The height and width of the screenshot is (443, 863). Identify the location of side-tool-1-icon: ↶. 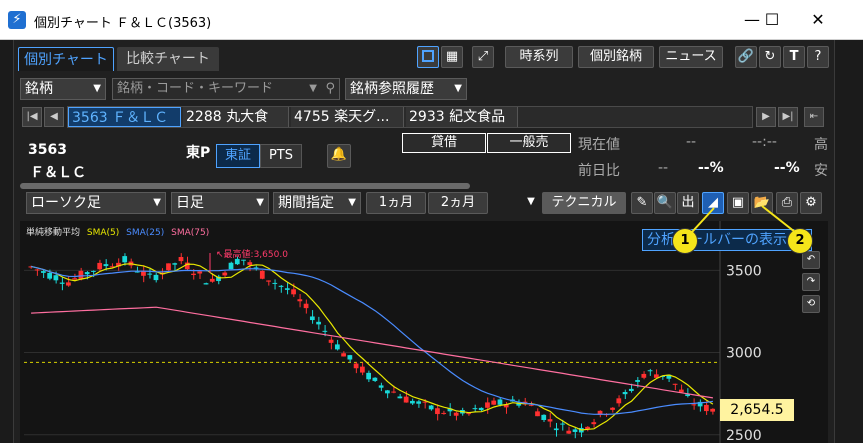
(811, 260).